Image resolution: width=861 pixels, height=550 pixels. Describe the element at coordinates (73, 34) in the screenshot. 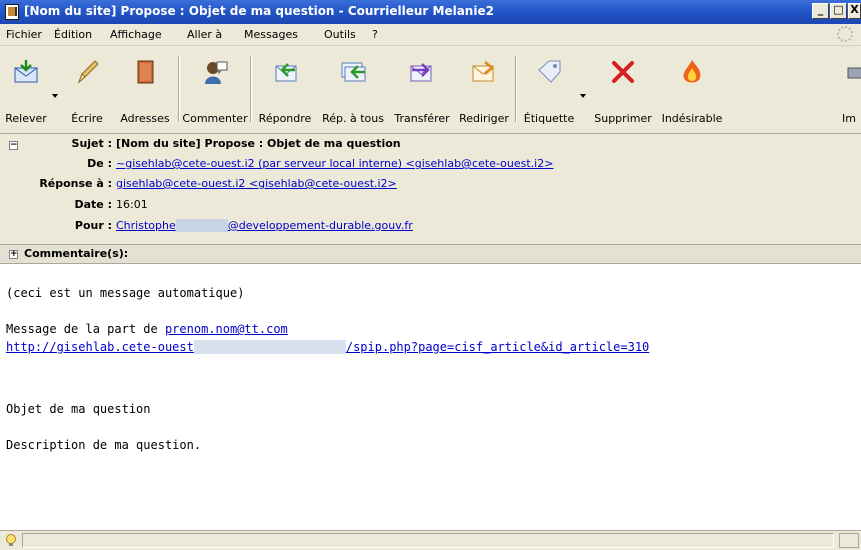

I see `menu-edition: Édition` at that location.